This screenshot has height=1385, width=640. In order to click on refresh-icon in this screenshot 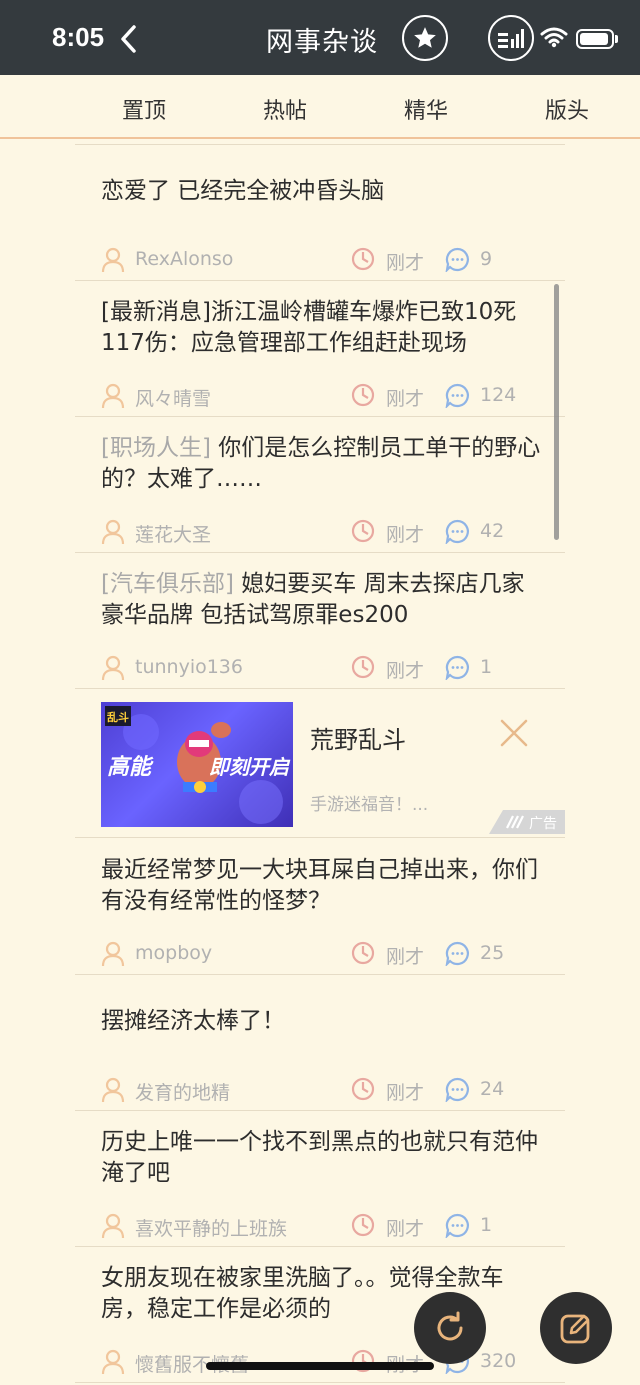, I will do `click(450, 1326)`.